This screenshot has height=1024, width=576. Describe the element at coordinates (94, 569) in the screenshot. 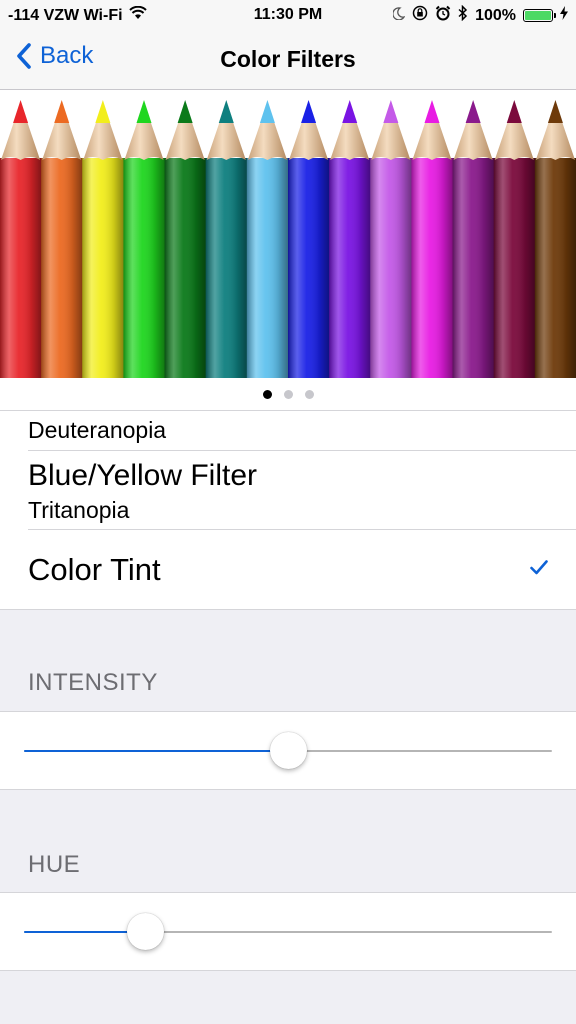

I see `filter-title: Color Tint` at that location.